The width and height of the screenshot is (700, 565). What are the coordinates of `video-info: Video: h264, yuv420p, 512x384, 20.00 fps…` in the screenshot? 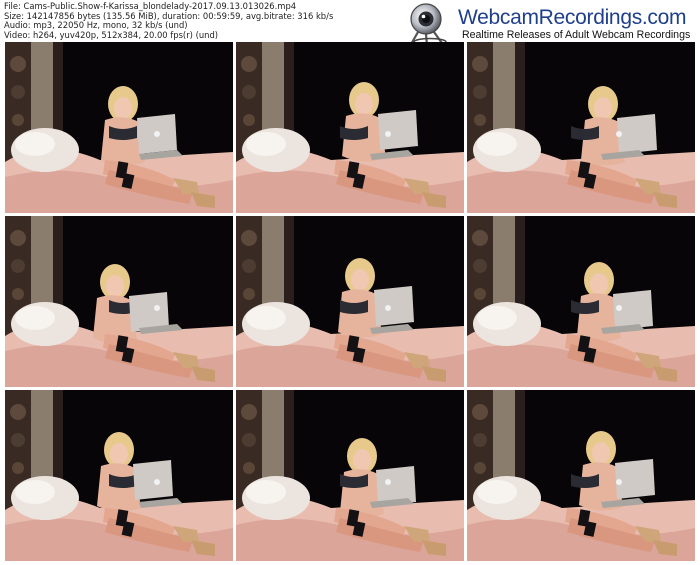 It's located at (111, 34).